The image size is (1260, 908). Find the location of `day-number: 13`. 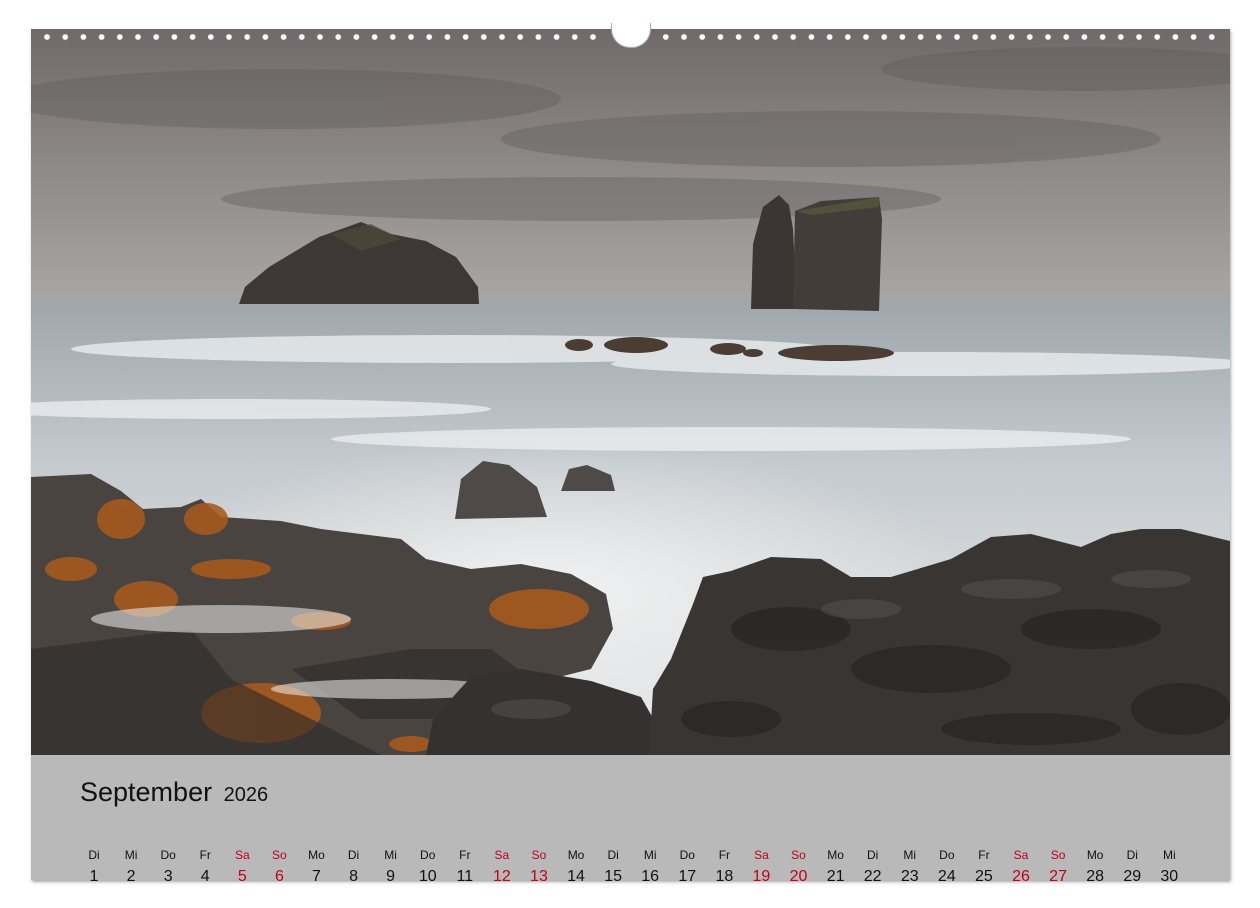

day-number: 13 is located at coordinates (539, 876).